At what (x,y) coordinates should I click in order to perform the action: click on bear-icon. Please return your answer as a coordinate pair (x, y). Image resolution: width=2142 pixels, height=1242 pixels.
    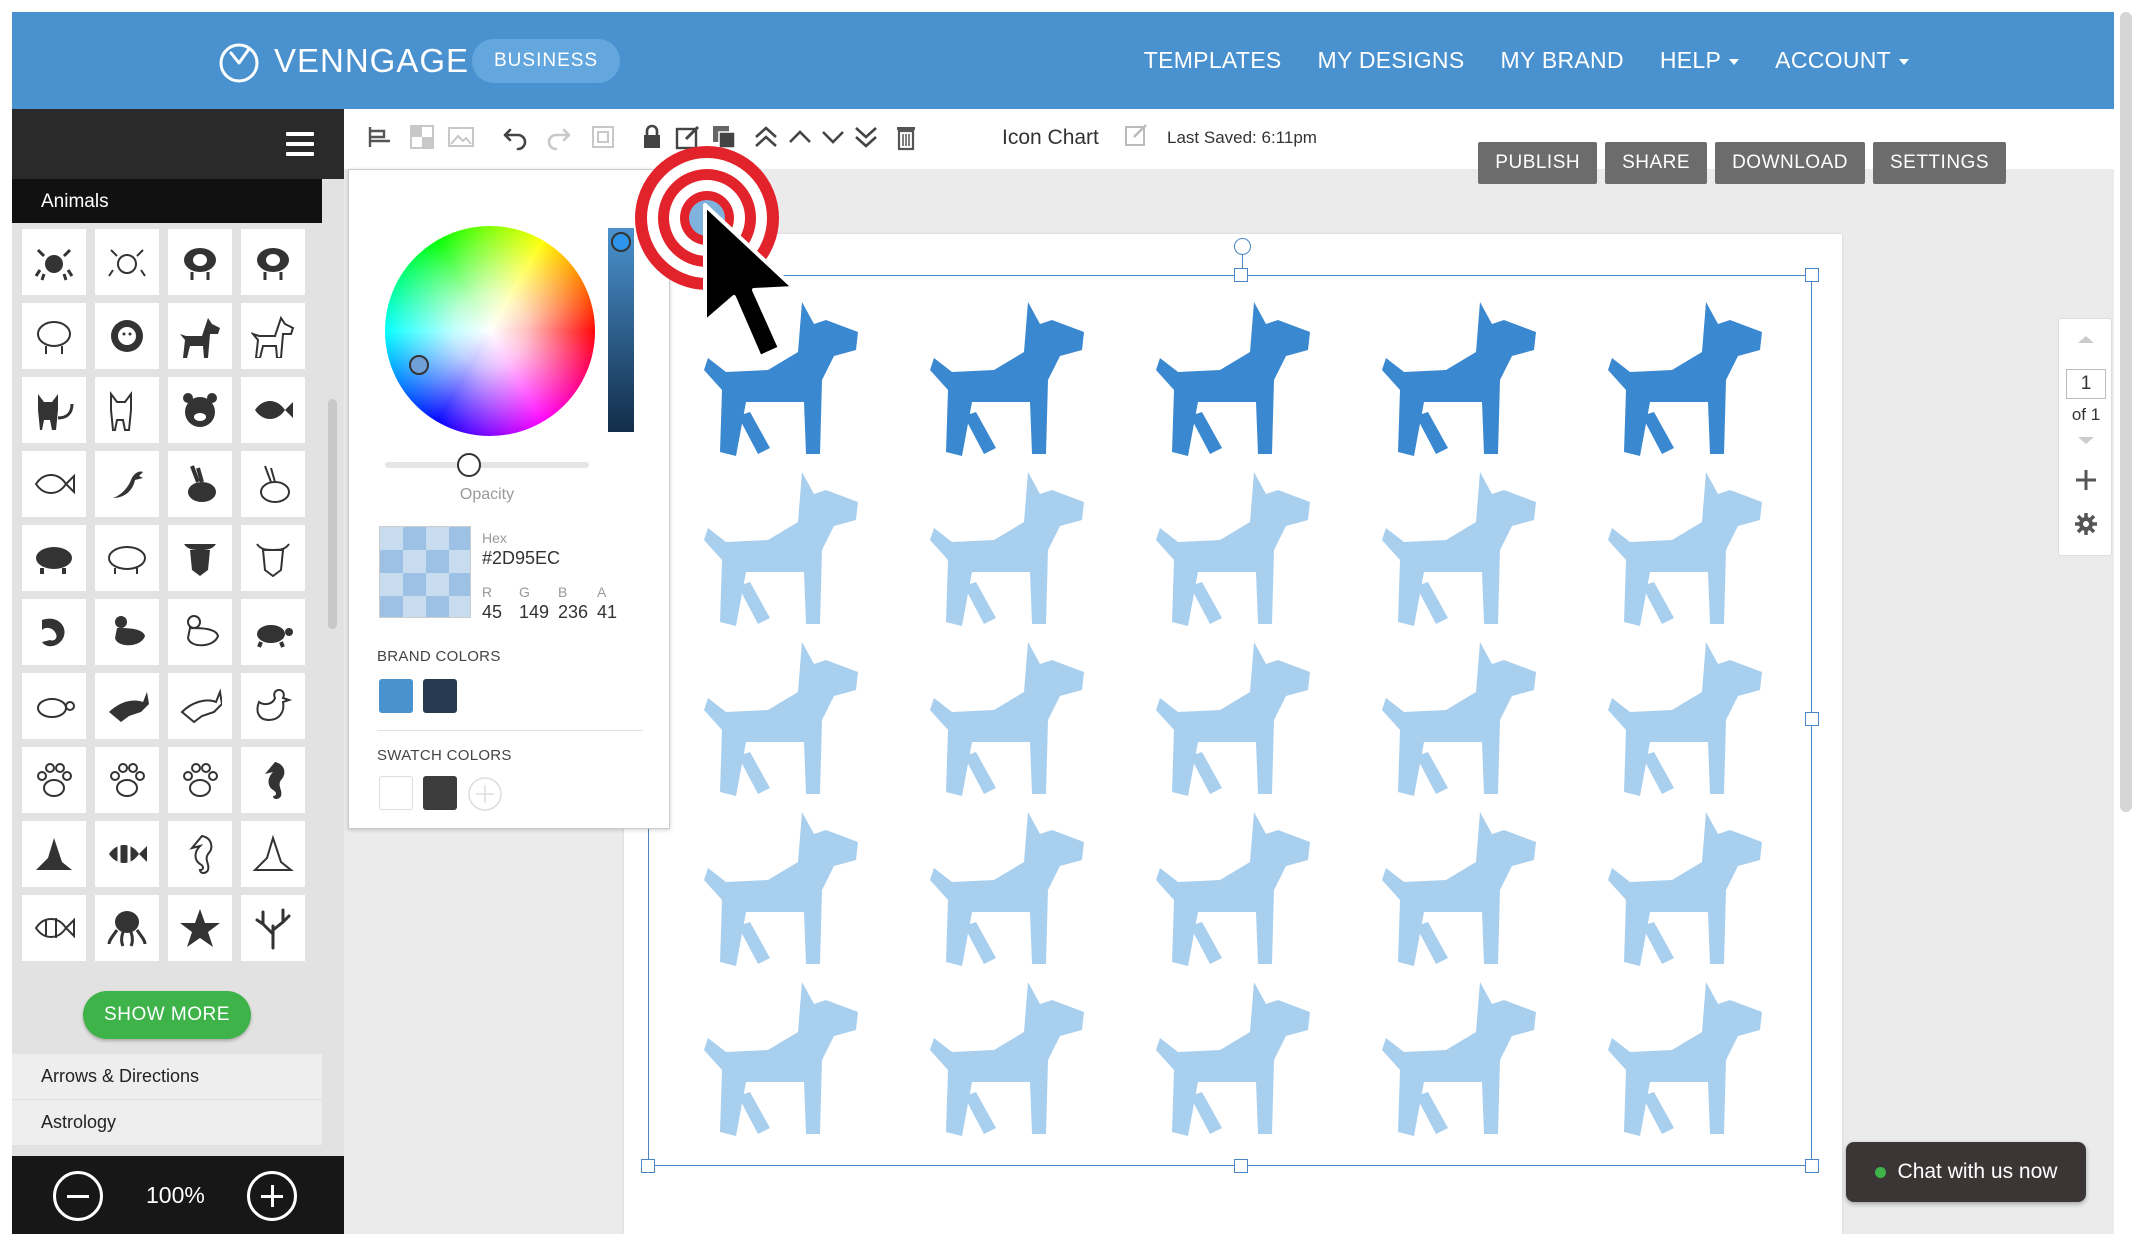
    Looking at the image, I should click on (200, 410).